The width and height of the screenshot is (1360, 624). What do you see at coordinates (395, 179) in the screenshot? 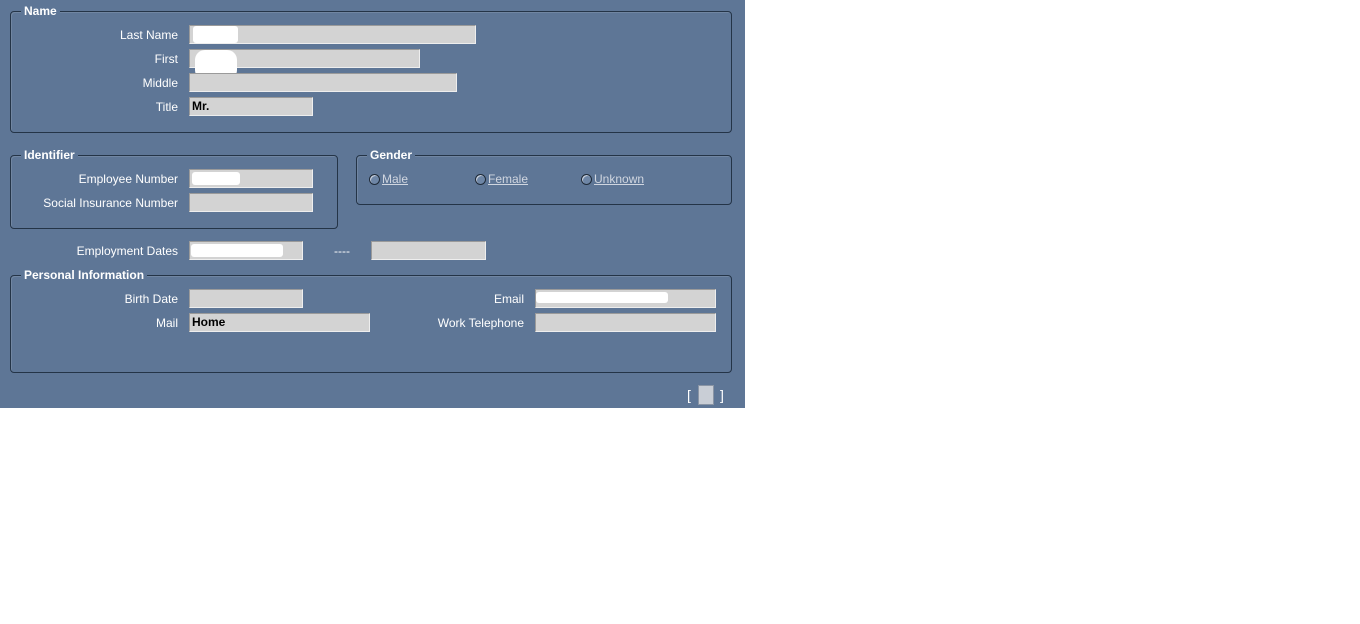
I see `gender-male-label: Male` at bounding box center [395, 179].